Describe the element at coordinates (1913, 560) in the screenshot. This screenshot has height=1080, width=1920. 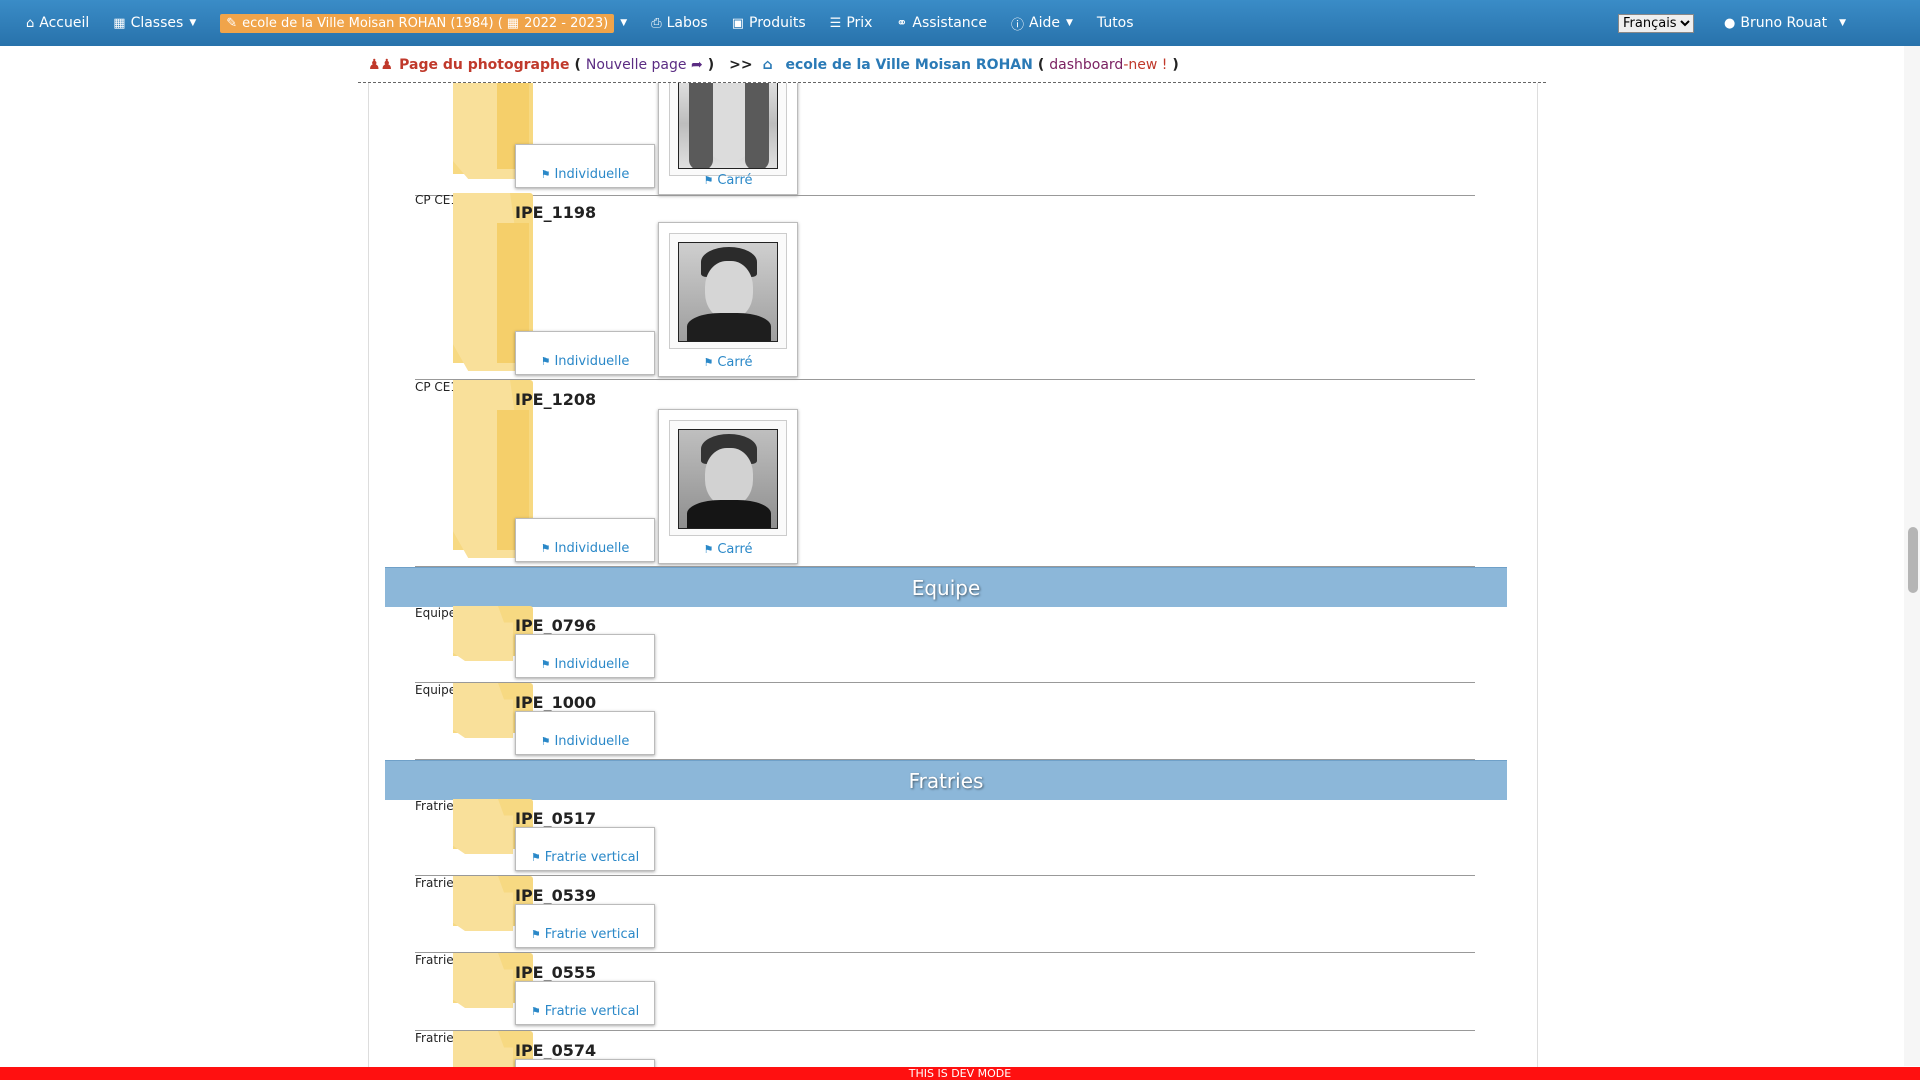
I see `scroll-thumb` at that location.